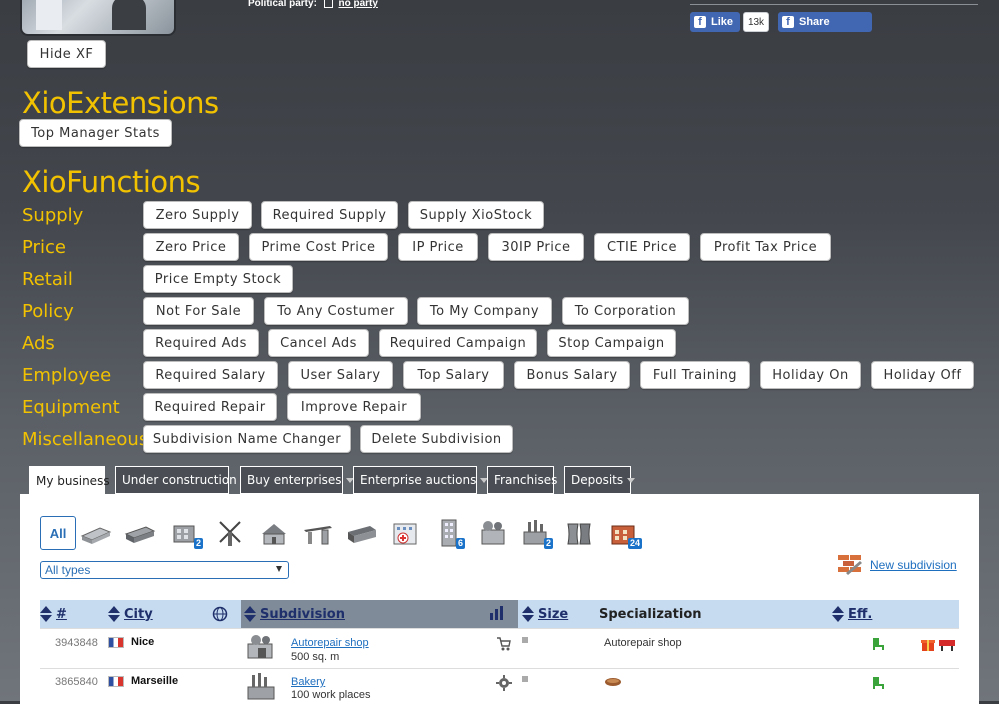  I want to click on filter-all-button: All, so click(58, 533).